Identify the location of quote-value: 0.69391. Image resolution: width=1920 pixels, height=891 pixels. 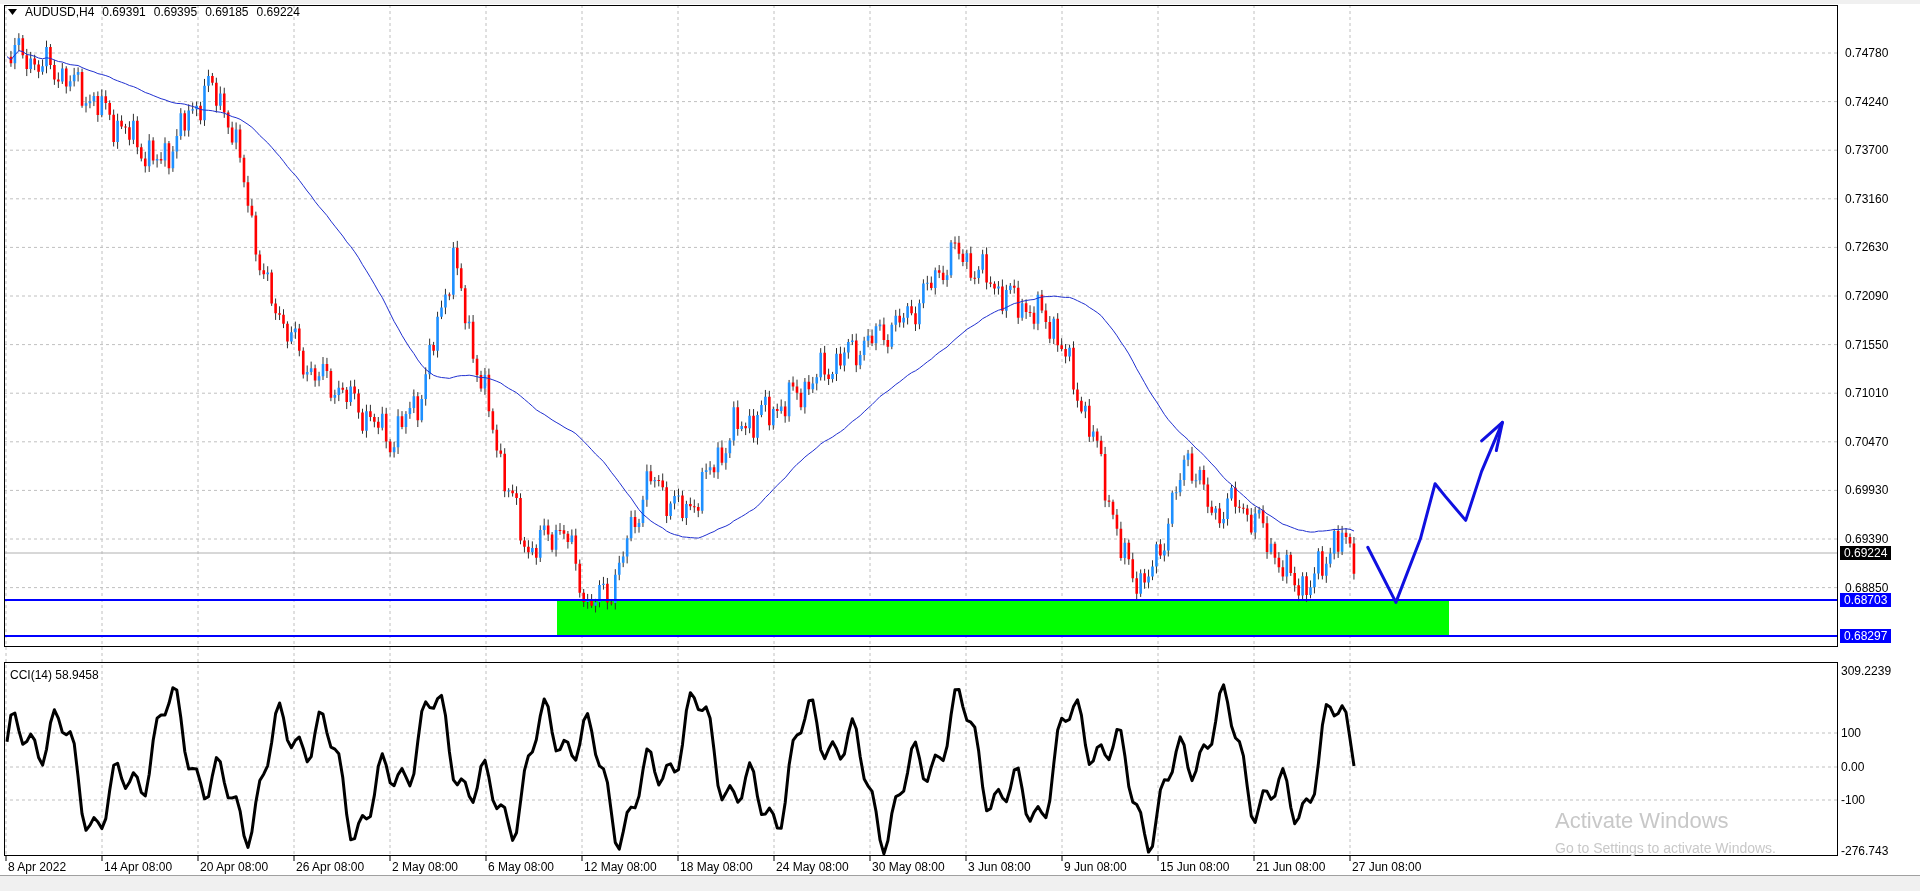
(124, 12).